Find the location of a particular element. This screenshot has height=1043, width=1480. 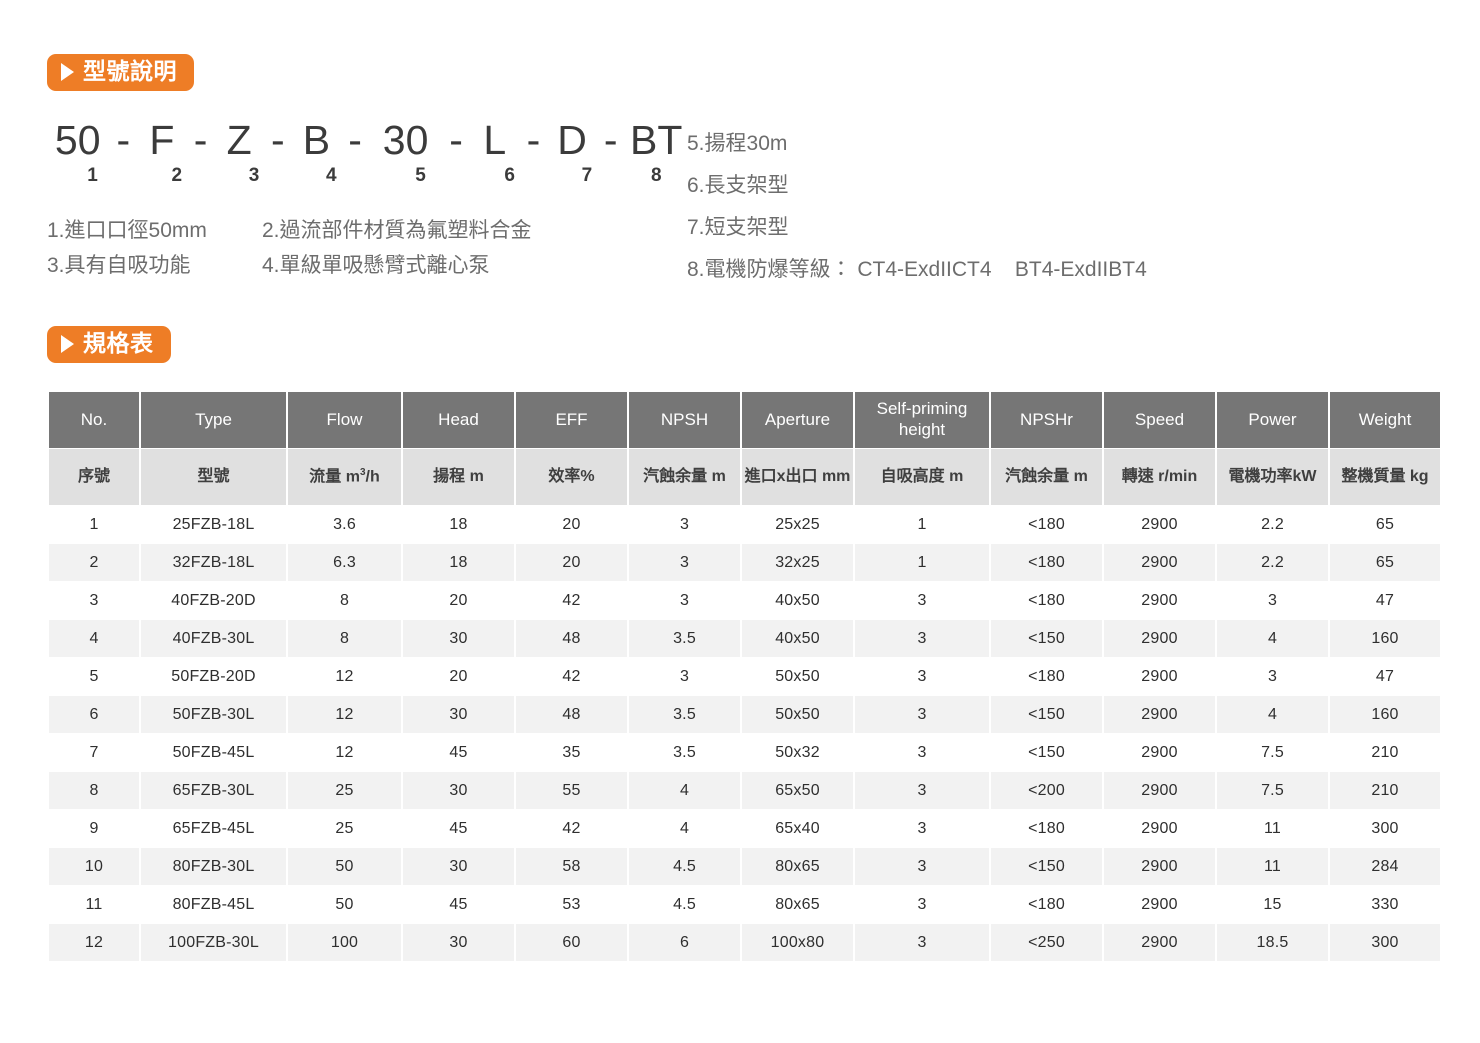

model-code-segment-4: B is located at coordinates (316, 140).